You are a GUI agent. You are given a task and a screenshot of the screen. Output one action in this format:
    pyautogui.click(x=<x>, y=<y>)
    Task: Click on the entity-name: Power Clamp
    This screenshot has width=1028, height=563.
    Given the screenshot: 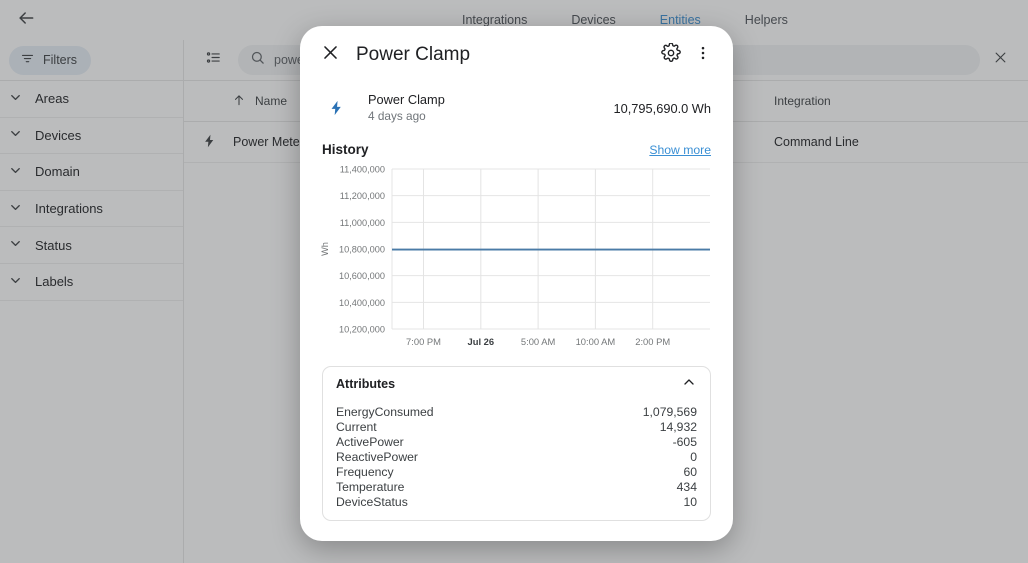 What is the action you would take?
    pyautogui.click(x=406, y=99)
    